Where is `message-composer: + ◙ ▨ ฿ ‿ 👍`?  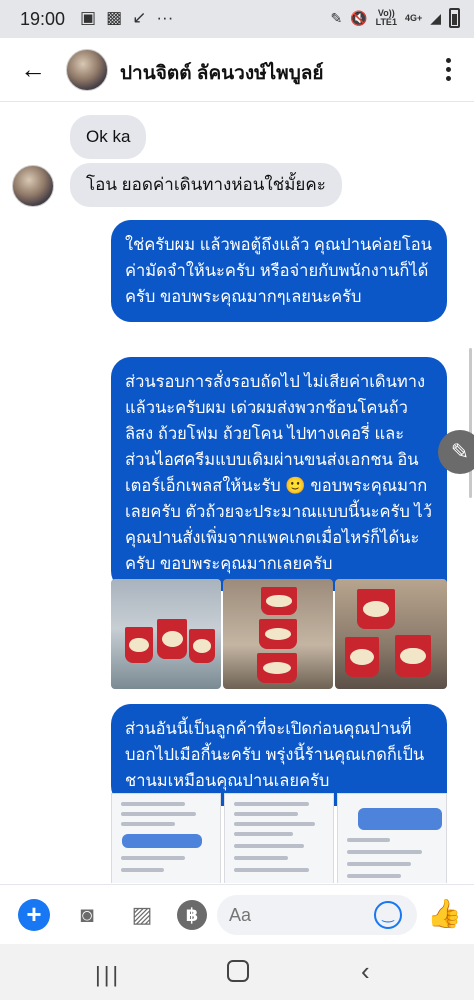 message-composer: + ◙ ▨ ฿ ‿ 👍 is located at coordinates (237, 914).